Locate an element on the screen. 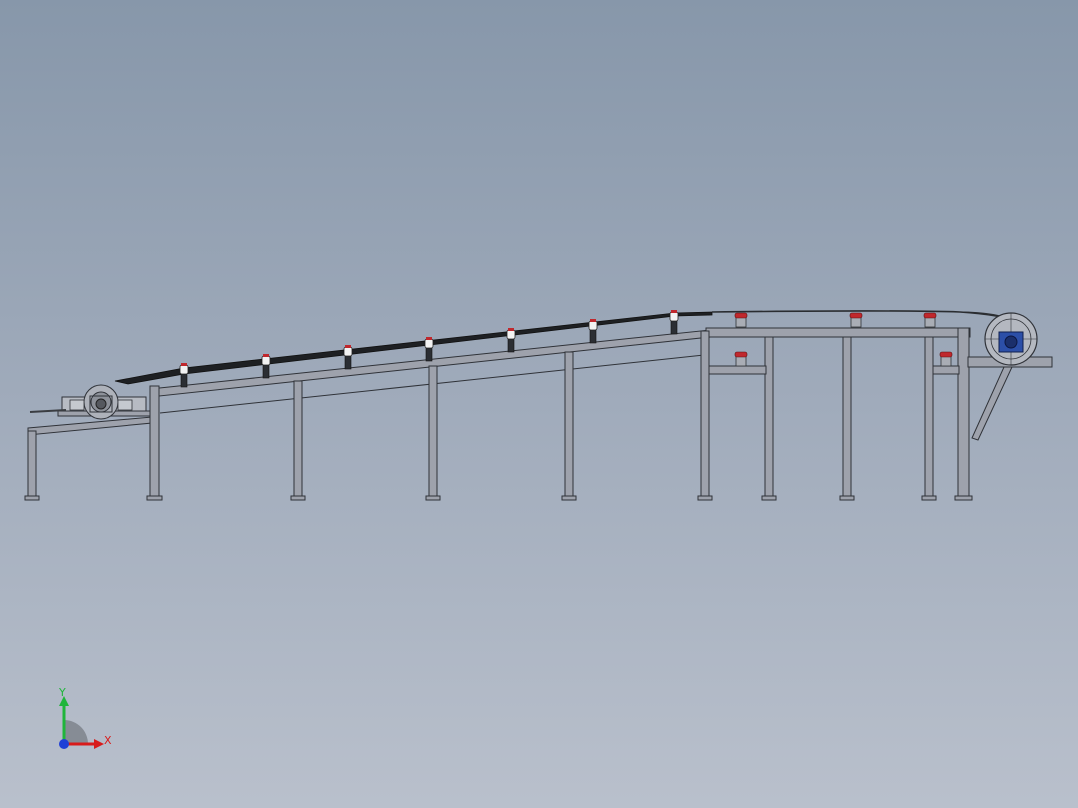 The height and width of the screenshot is (808, 1078). triad-y-label: Y is located at coordinates (62, 692).